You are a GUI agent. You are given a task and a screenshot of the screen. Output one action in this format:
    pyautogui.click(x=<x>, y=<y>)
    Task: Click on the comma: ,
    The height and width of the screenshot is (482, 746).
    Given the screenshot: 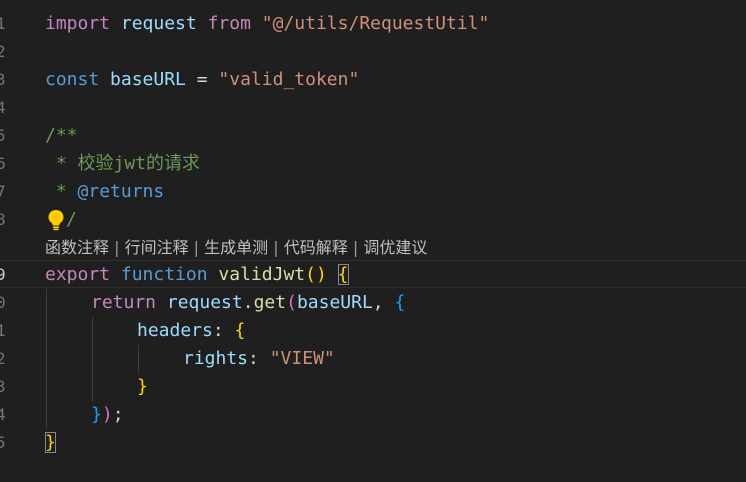 What is the action you would take?
    pyautogui.click(x=378, y=302)
    